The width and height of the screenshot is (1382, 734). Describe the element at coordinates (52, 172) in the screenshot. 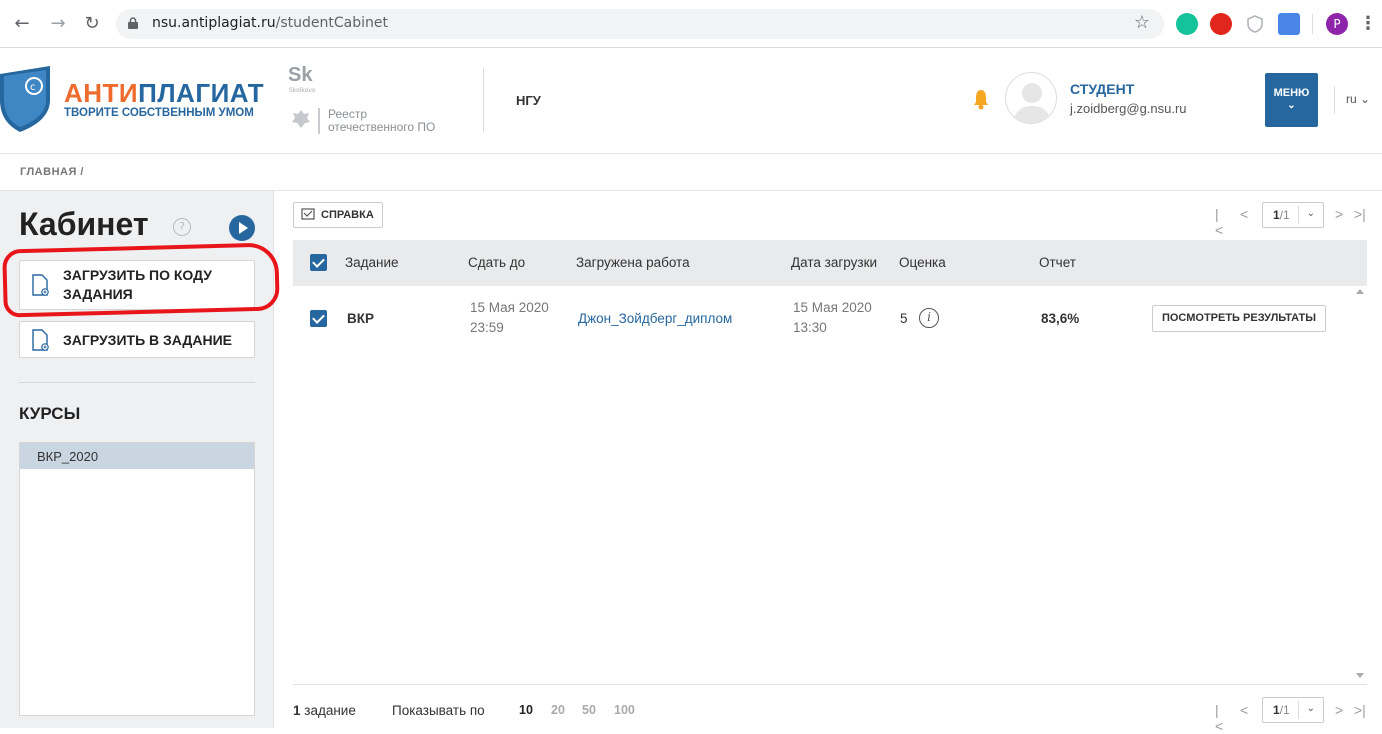

I see `breadcrumb: ГЛАВНАЯ /` at that location.